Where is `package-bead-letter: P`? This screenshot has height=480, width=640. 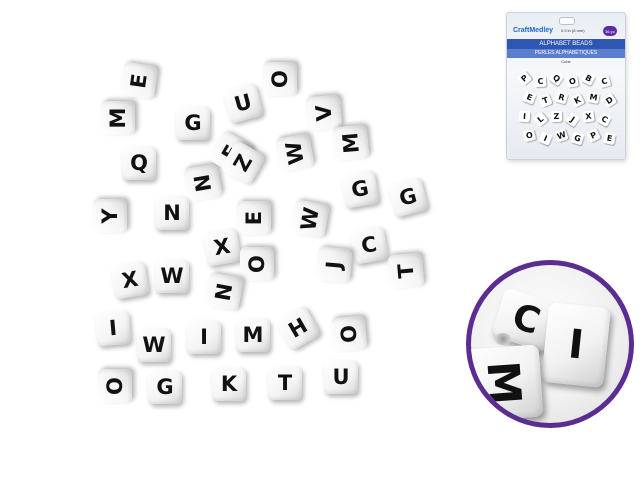 package-bead-letter: P is located at coordinates (593, 135).